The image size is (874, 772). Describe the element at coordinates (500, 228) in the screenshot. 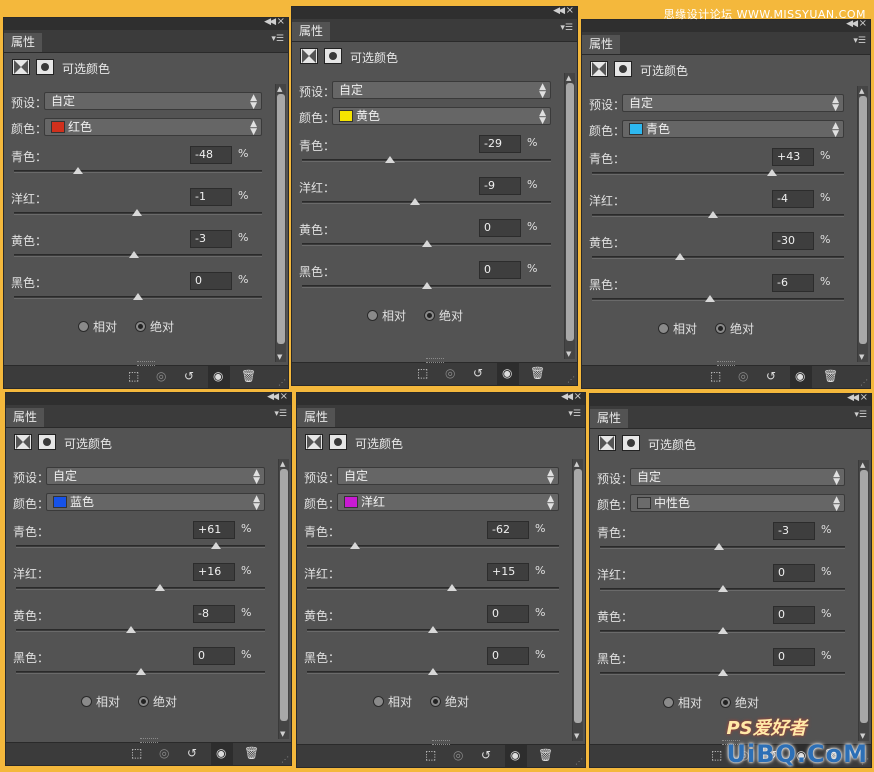

I see `yellow-input: 0` at that location.